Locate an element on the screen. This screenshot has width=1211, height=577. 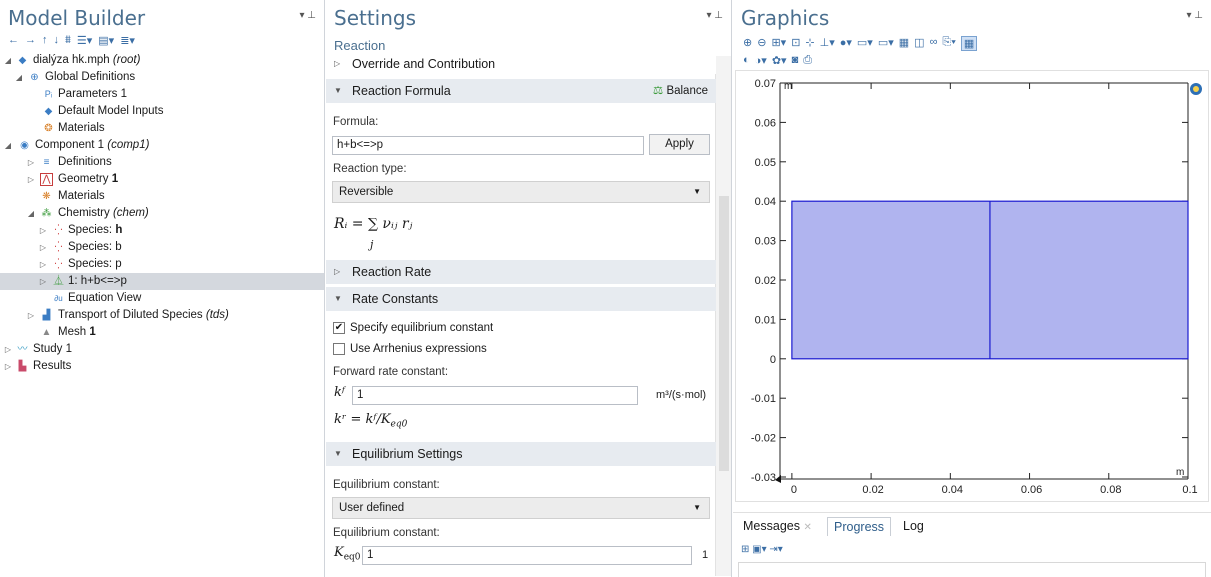
graphics-toolbar-row2: ◐ ◑▾ ✿▾ ◙ ⎙ is located at coordinates (777, 60).